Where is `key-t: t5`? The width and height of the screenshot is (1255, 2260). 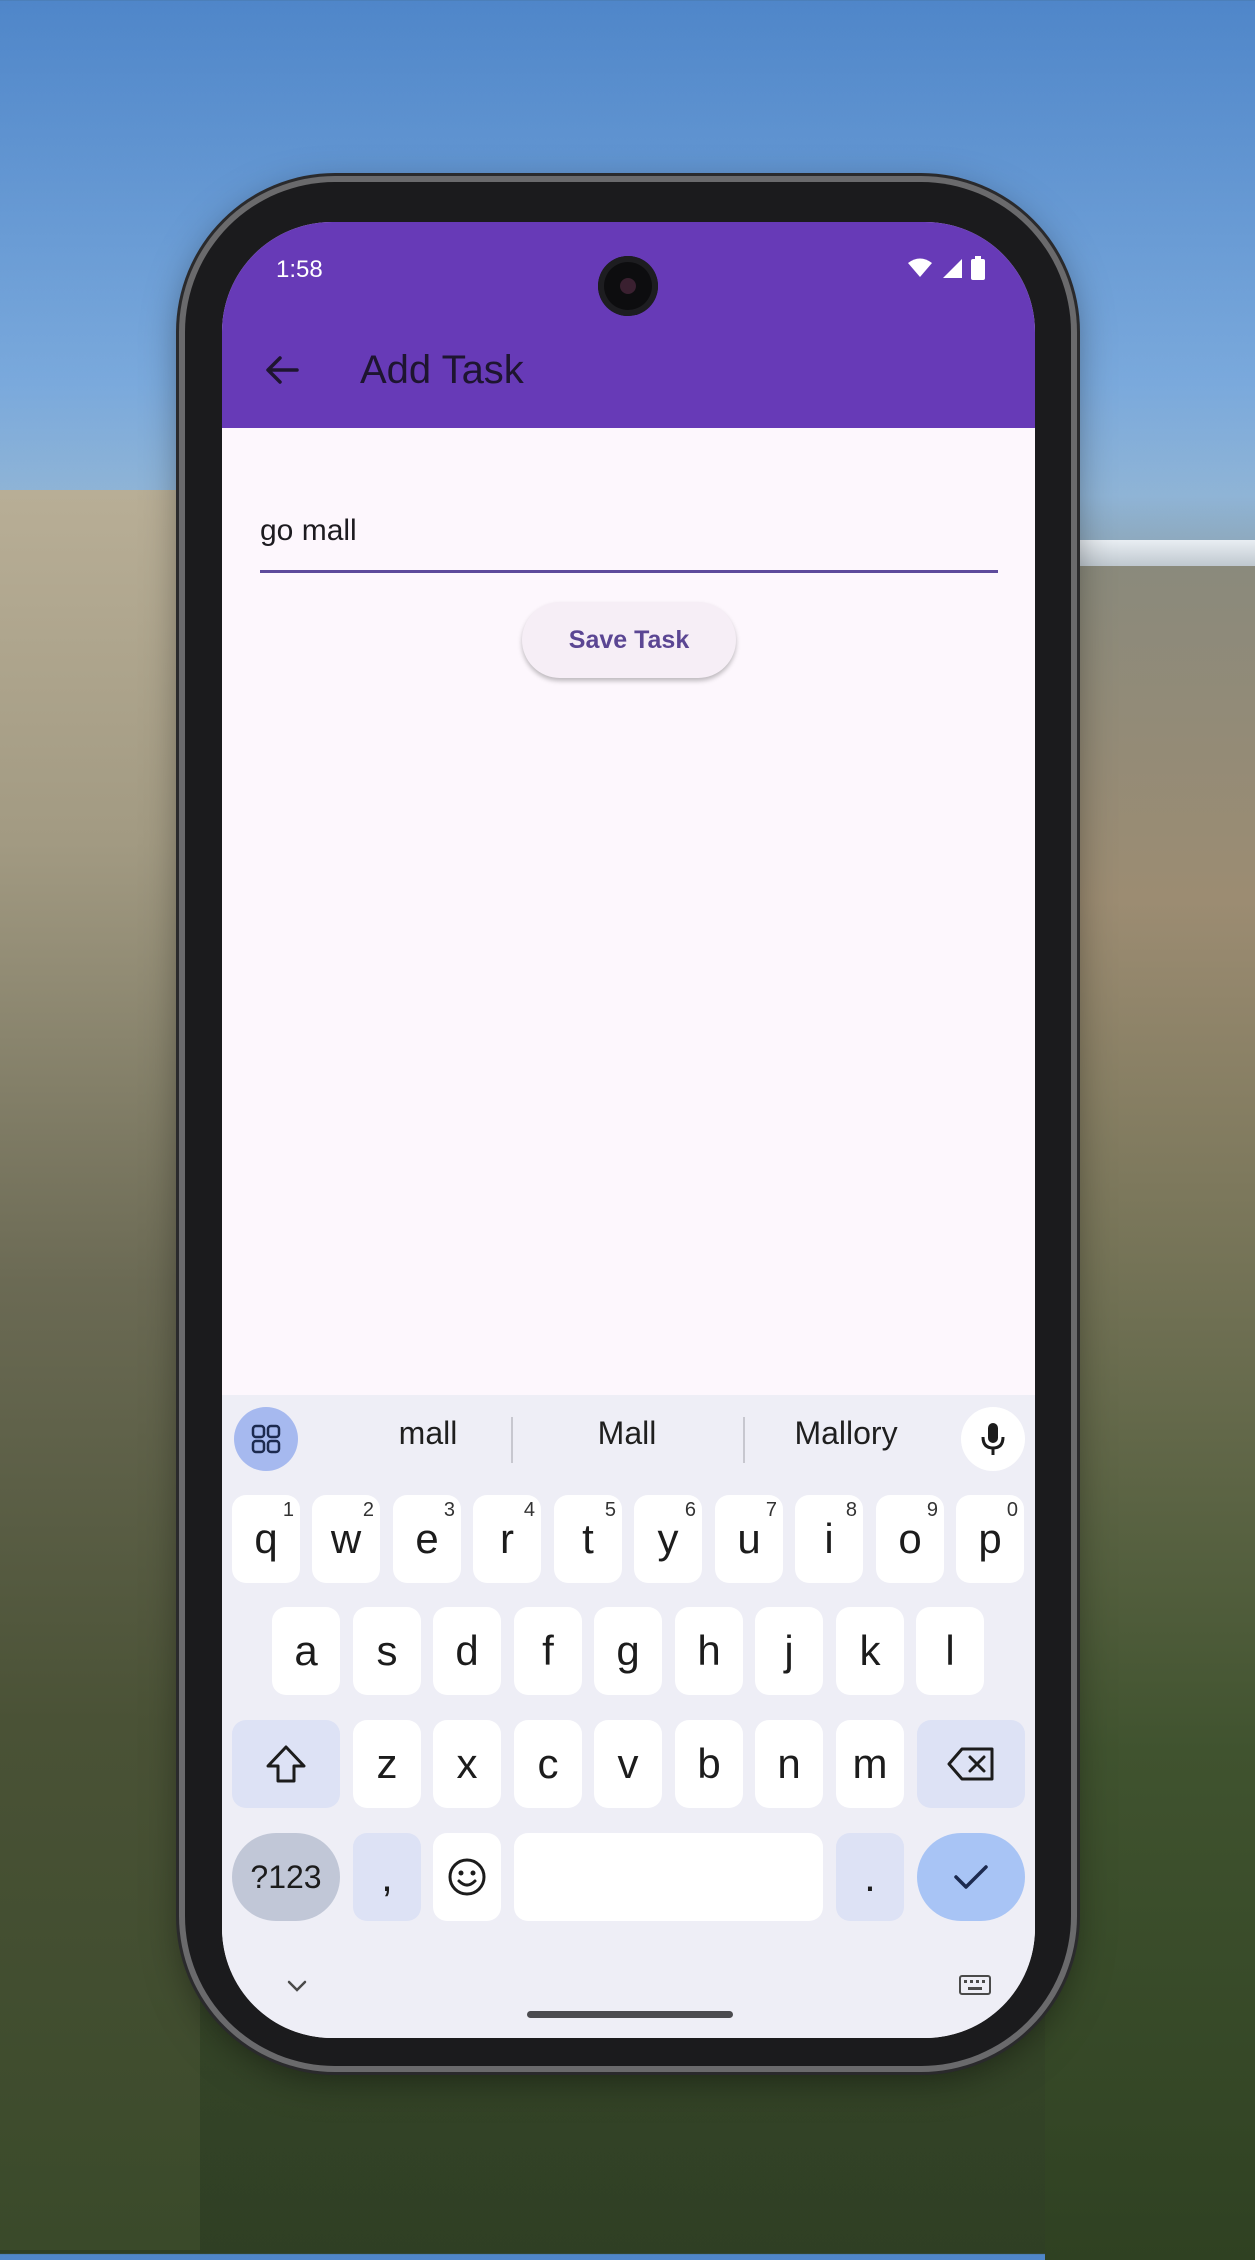
key-t: t5 is located at coordinates (588, 1539).